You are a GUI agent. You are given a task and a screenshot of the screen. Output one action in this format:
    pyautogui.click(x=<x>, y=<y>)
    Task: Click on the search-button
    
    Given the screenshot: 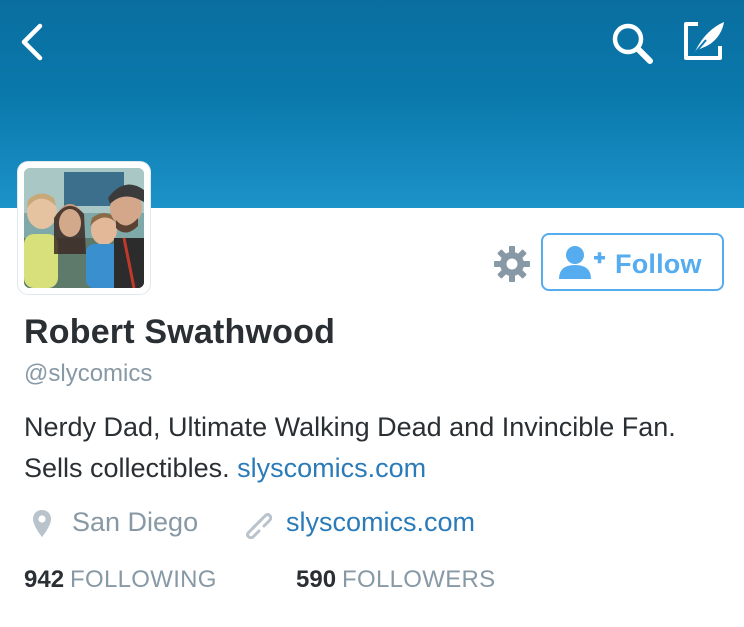 What is the action you would take?
    pyautogui.click(x=633, y=43)
    